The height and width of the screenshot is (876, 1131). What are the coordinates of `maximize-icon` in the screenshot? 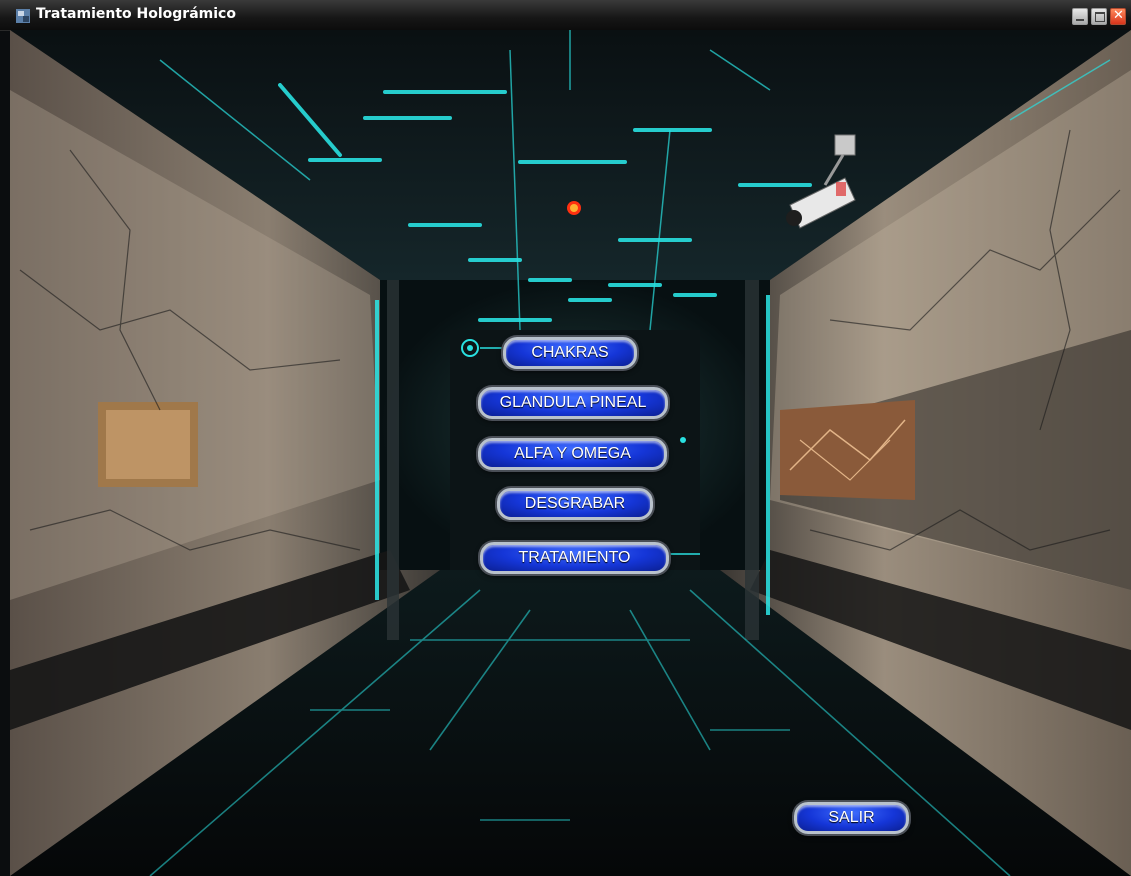 It's located at (1099, 16).